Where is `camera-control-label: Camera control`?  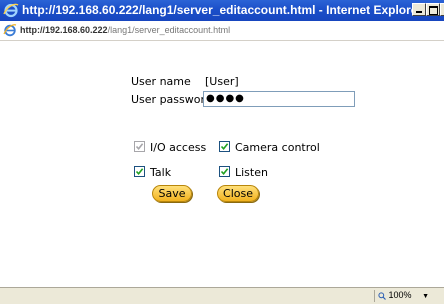
camera-control-label: Camera control is located at coordinates (277, 147).